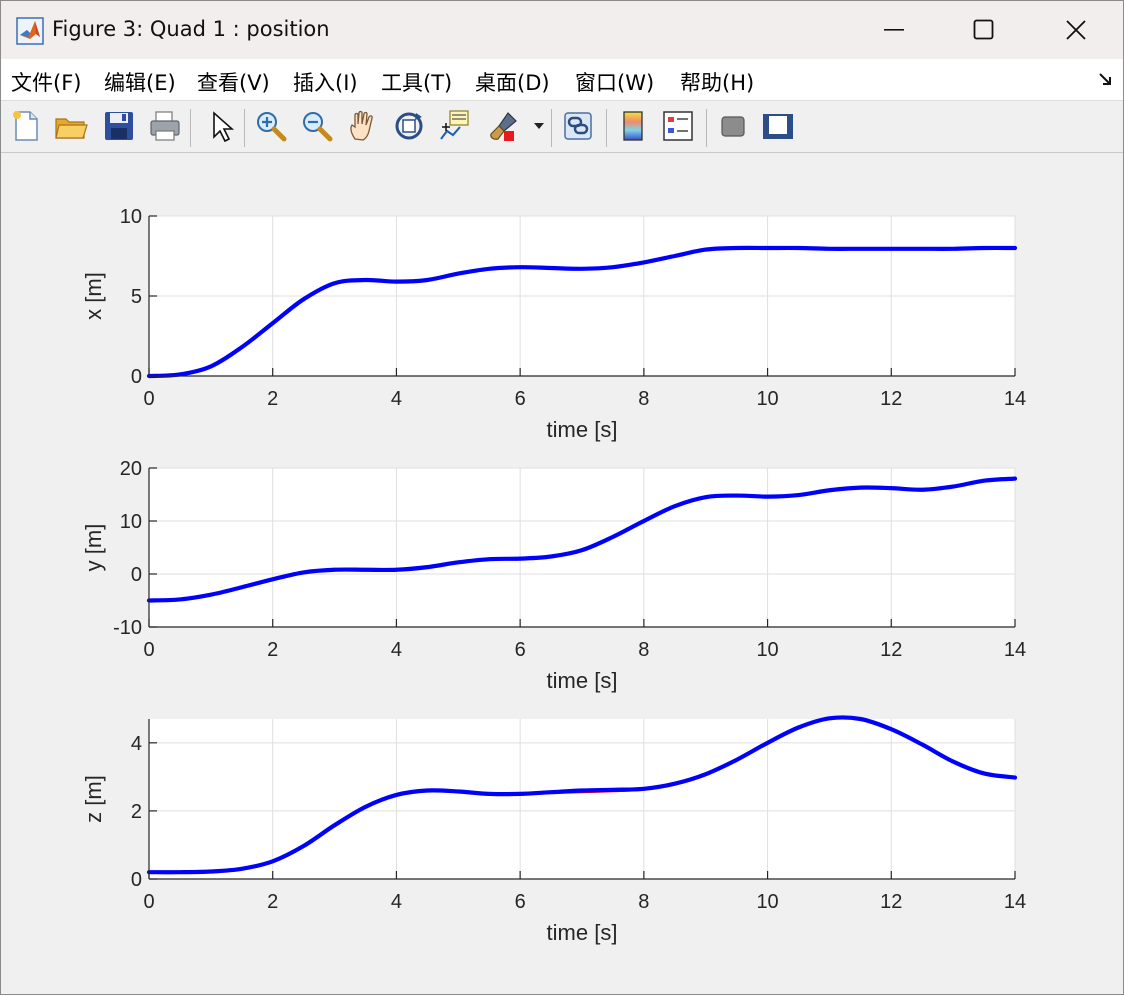  I want to click on save-icon, so click(119, 126).